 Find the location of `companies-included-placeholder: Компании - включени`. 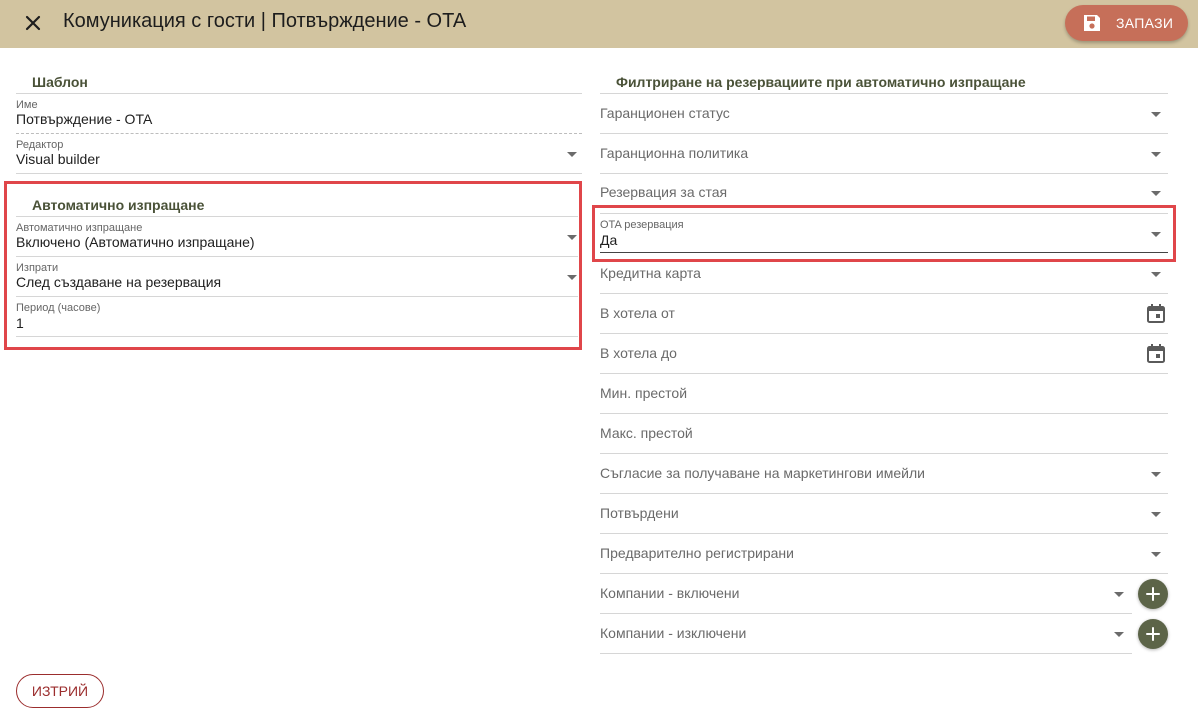

companies-included-placeholder: Компании - включени is located at coordinates (669, 593).